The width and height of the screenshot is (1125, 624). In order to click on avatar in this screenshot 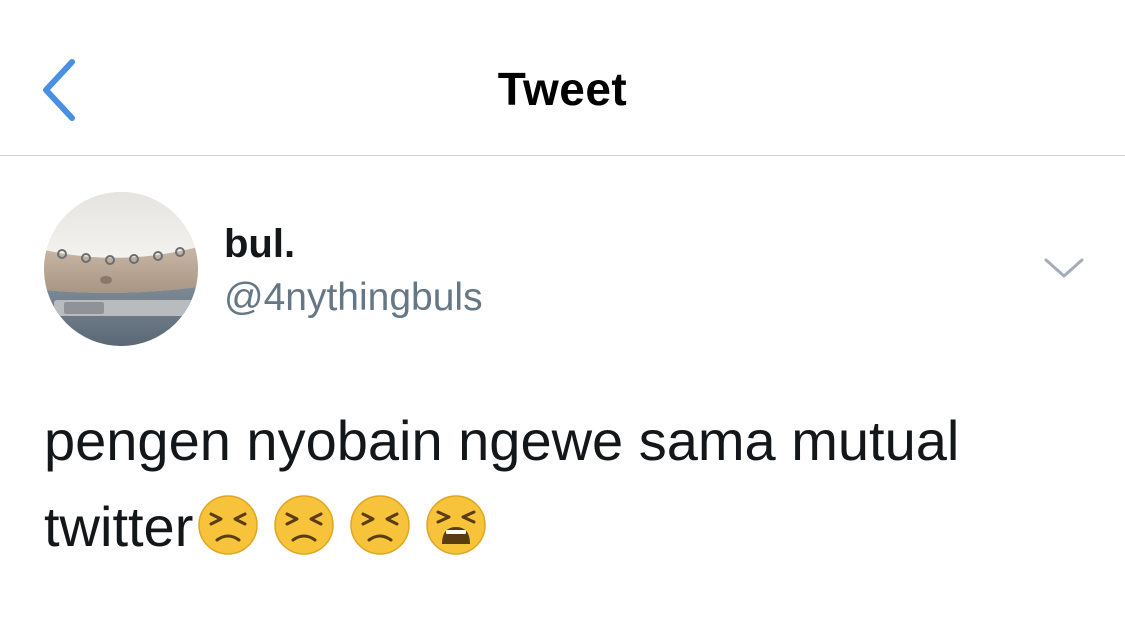, I will do `click(121, 269)`.